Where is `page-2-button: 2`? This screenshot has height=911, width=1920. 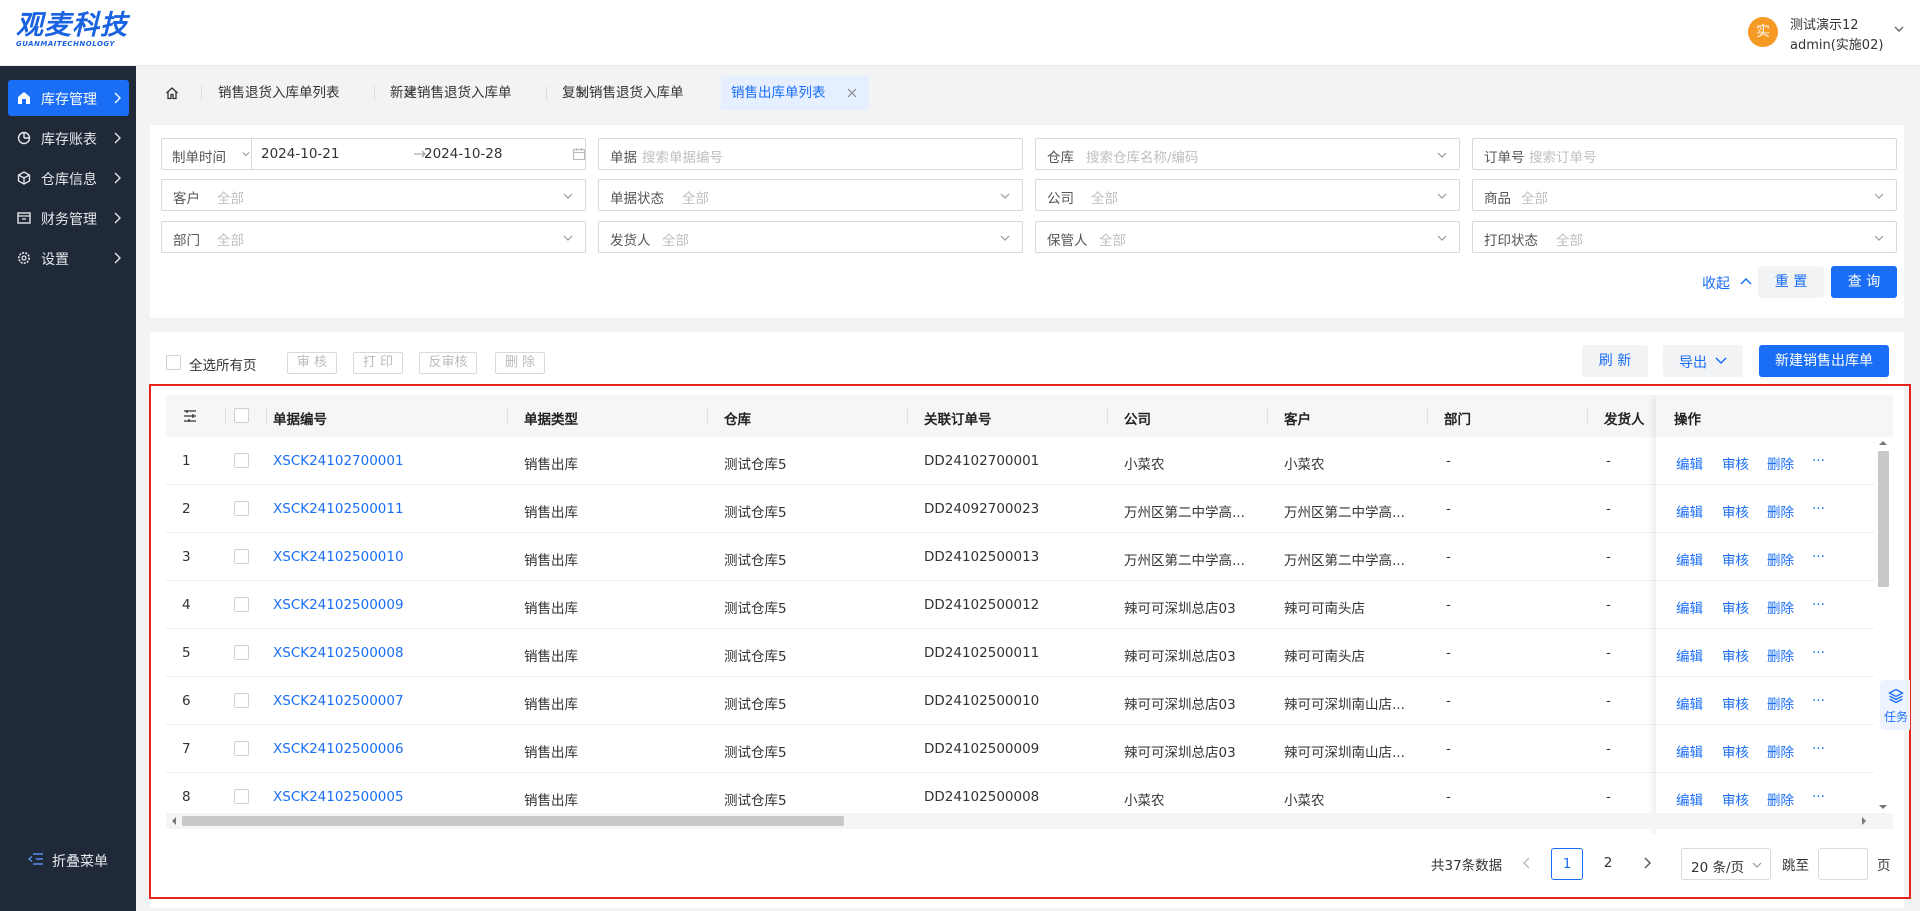
page-2-button: 2 is located at coordinates (1608, 864).